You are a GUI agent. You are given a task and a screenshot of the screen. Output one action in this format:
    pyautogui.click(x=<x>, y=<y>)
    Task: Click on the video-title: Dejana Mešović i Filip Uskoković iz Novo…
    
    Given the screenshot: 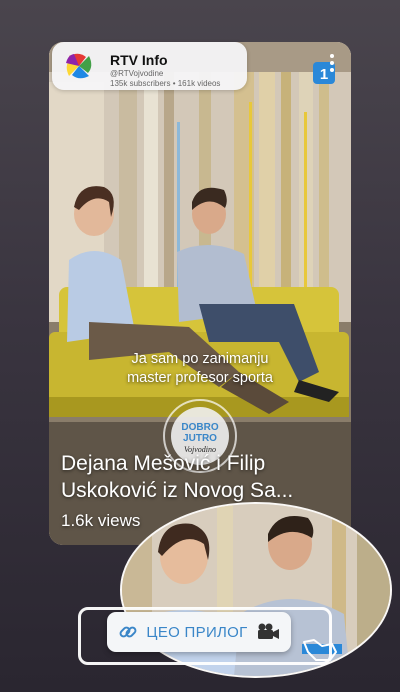 What is the action you would take?
    pyautogui.click(x=206, y=477)
    